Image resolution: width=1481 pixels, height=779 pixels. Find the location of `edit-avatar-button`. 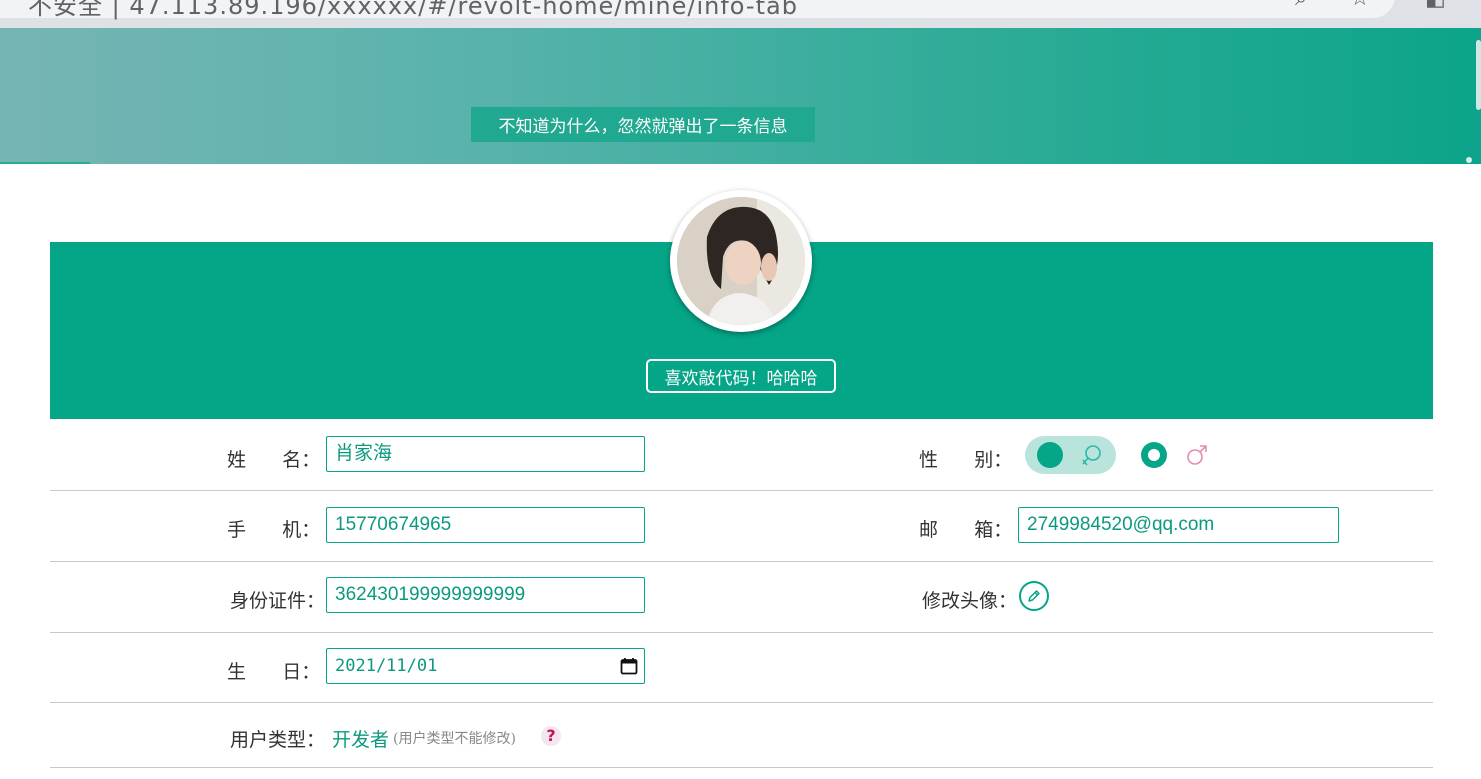

edit-avatar-button is located at coordinates (1034, 596).